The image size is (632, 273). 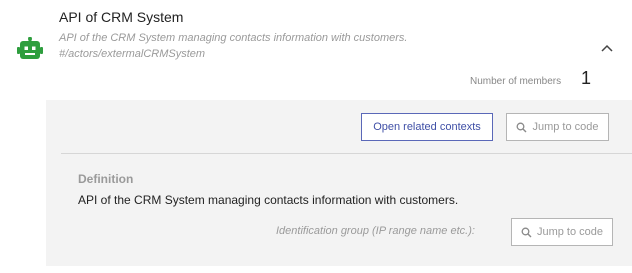 What do you see at coordinates (106, 179) in the screenshot?
I see `definition-heading: Definition` at bounding box center [106, 179].